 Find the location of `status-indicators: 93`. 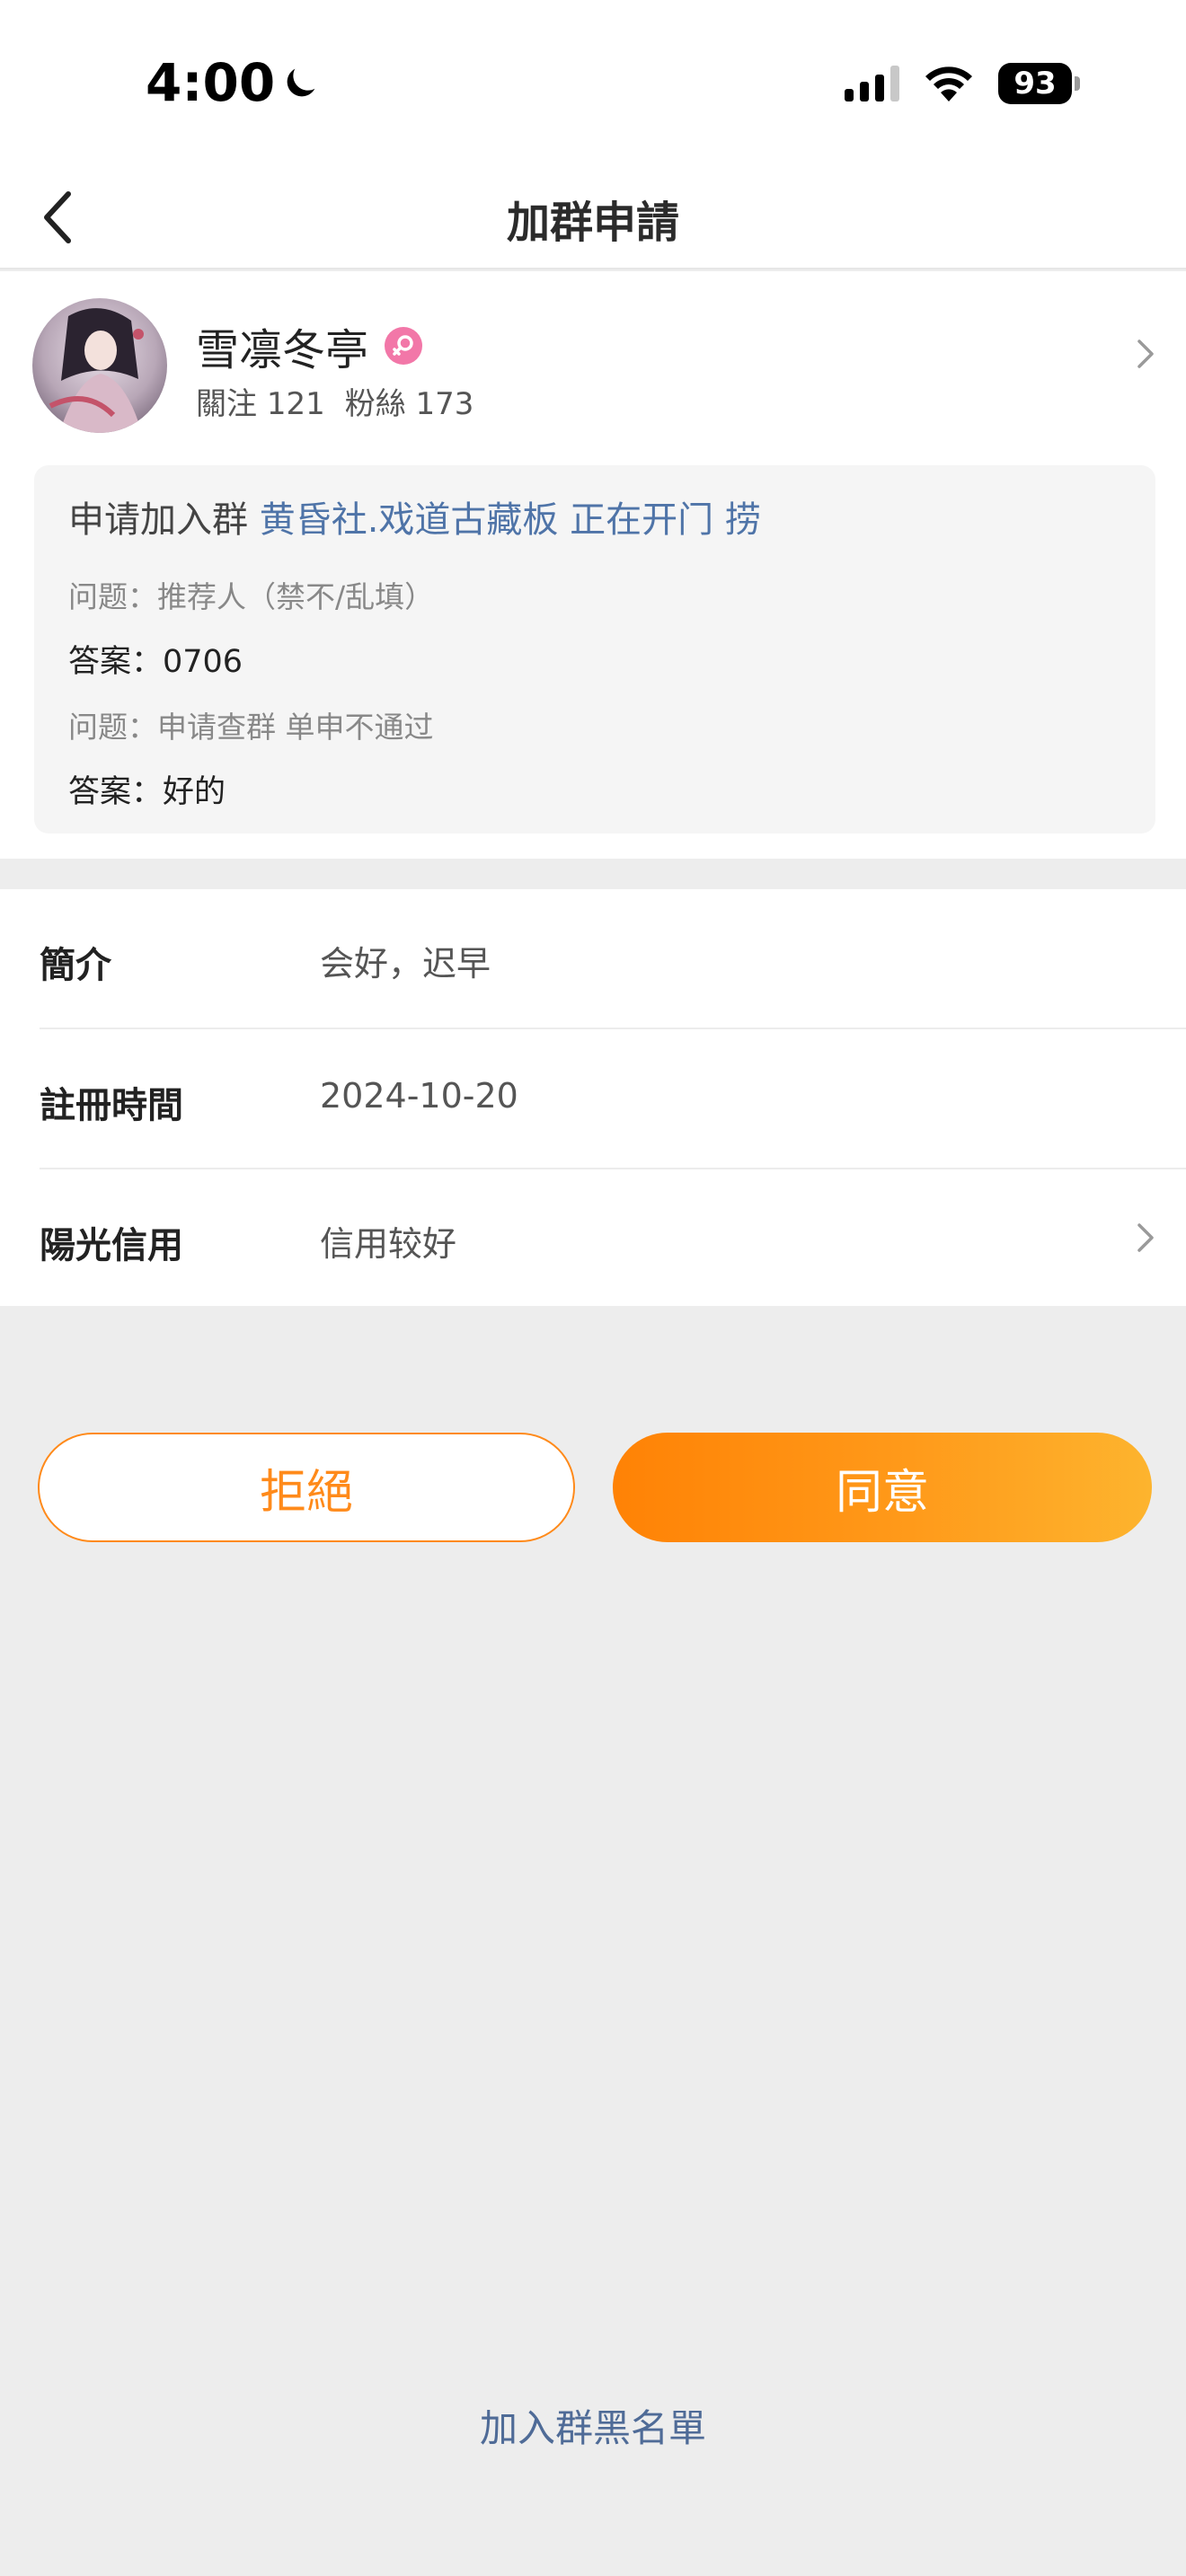

status-indicators: 93 is located at coordinates (962, 83).